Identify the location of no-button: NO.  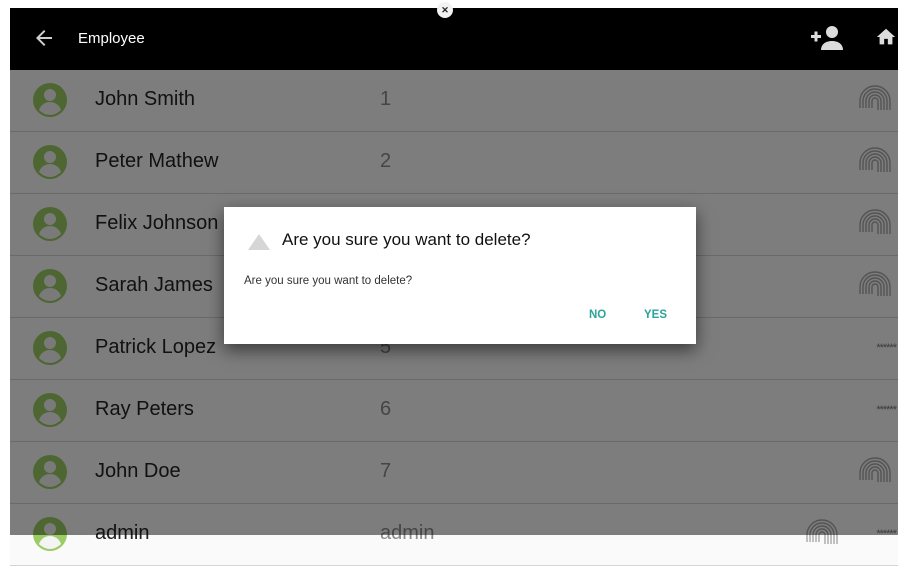
(597, 315).